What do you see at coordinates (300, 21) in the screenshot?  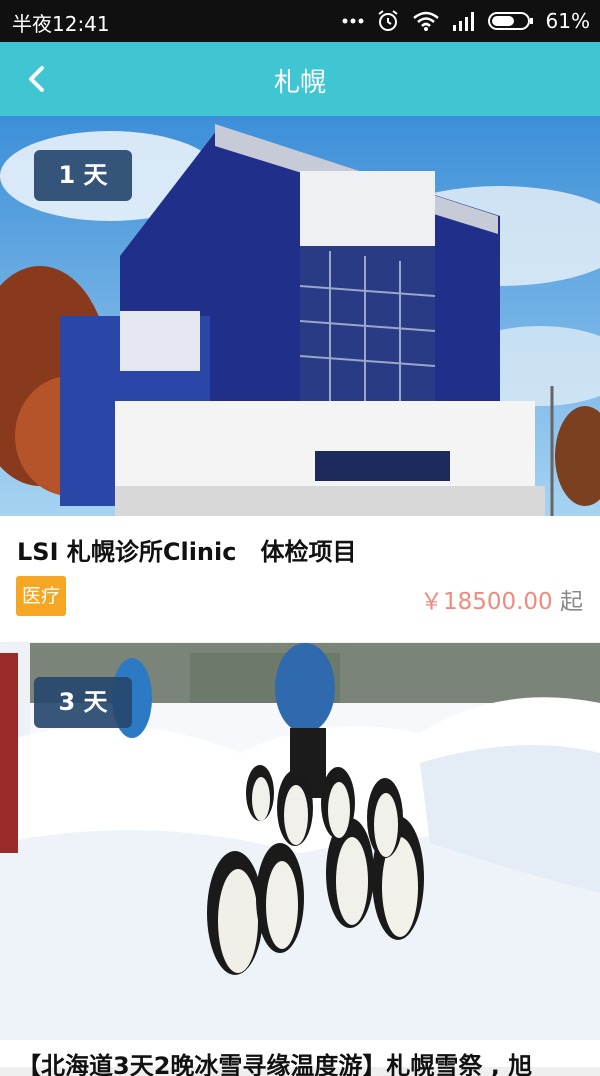 I see `status-bar: 半夜12:41 61%` at bounding box center [300, 21].